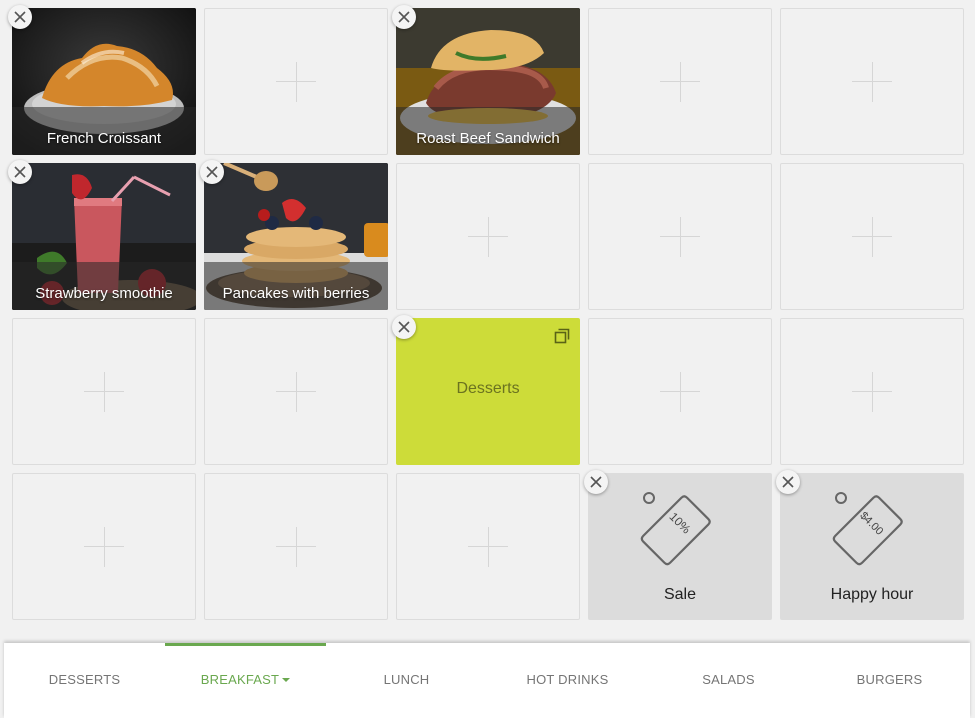 The image size is (975, 718). What do you see at coordinates (104, 138) in the screenshot?
I see `tile-label: French Croissant` at bounding box center [104, 138].